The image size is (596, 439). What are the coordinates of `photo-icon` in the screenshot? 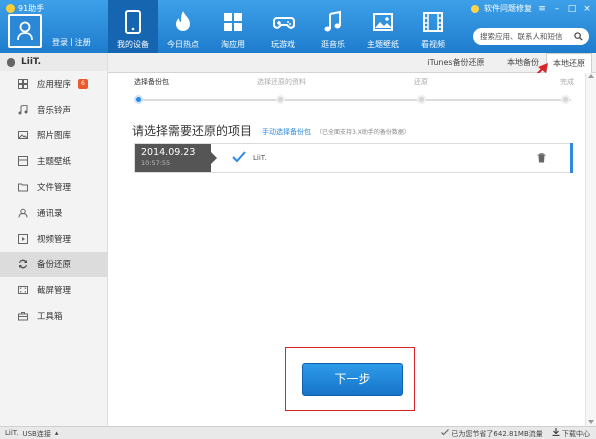 It's located at (23, 135).